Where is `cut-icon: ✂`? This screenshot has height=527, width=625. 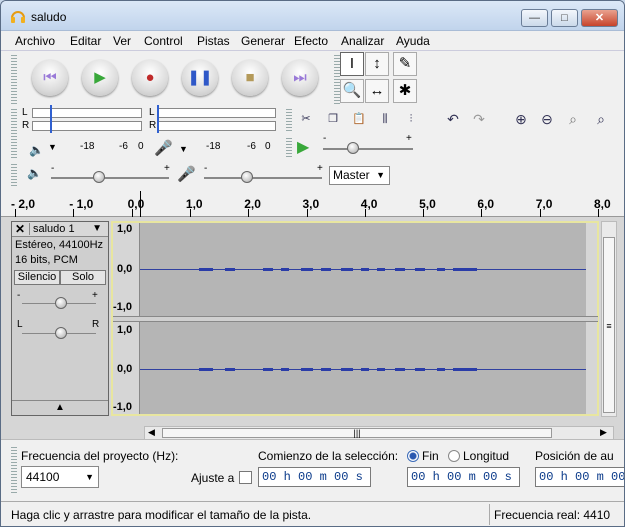
cut-icon: ✂ is located at coordinates (306, 119).